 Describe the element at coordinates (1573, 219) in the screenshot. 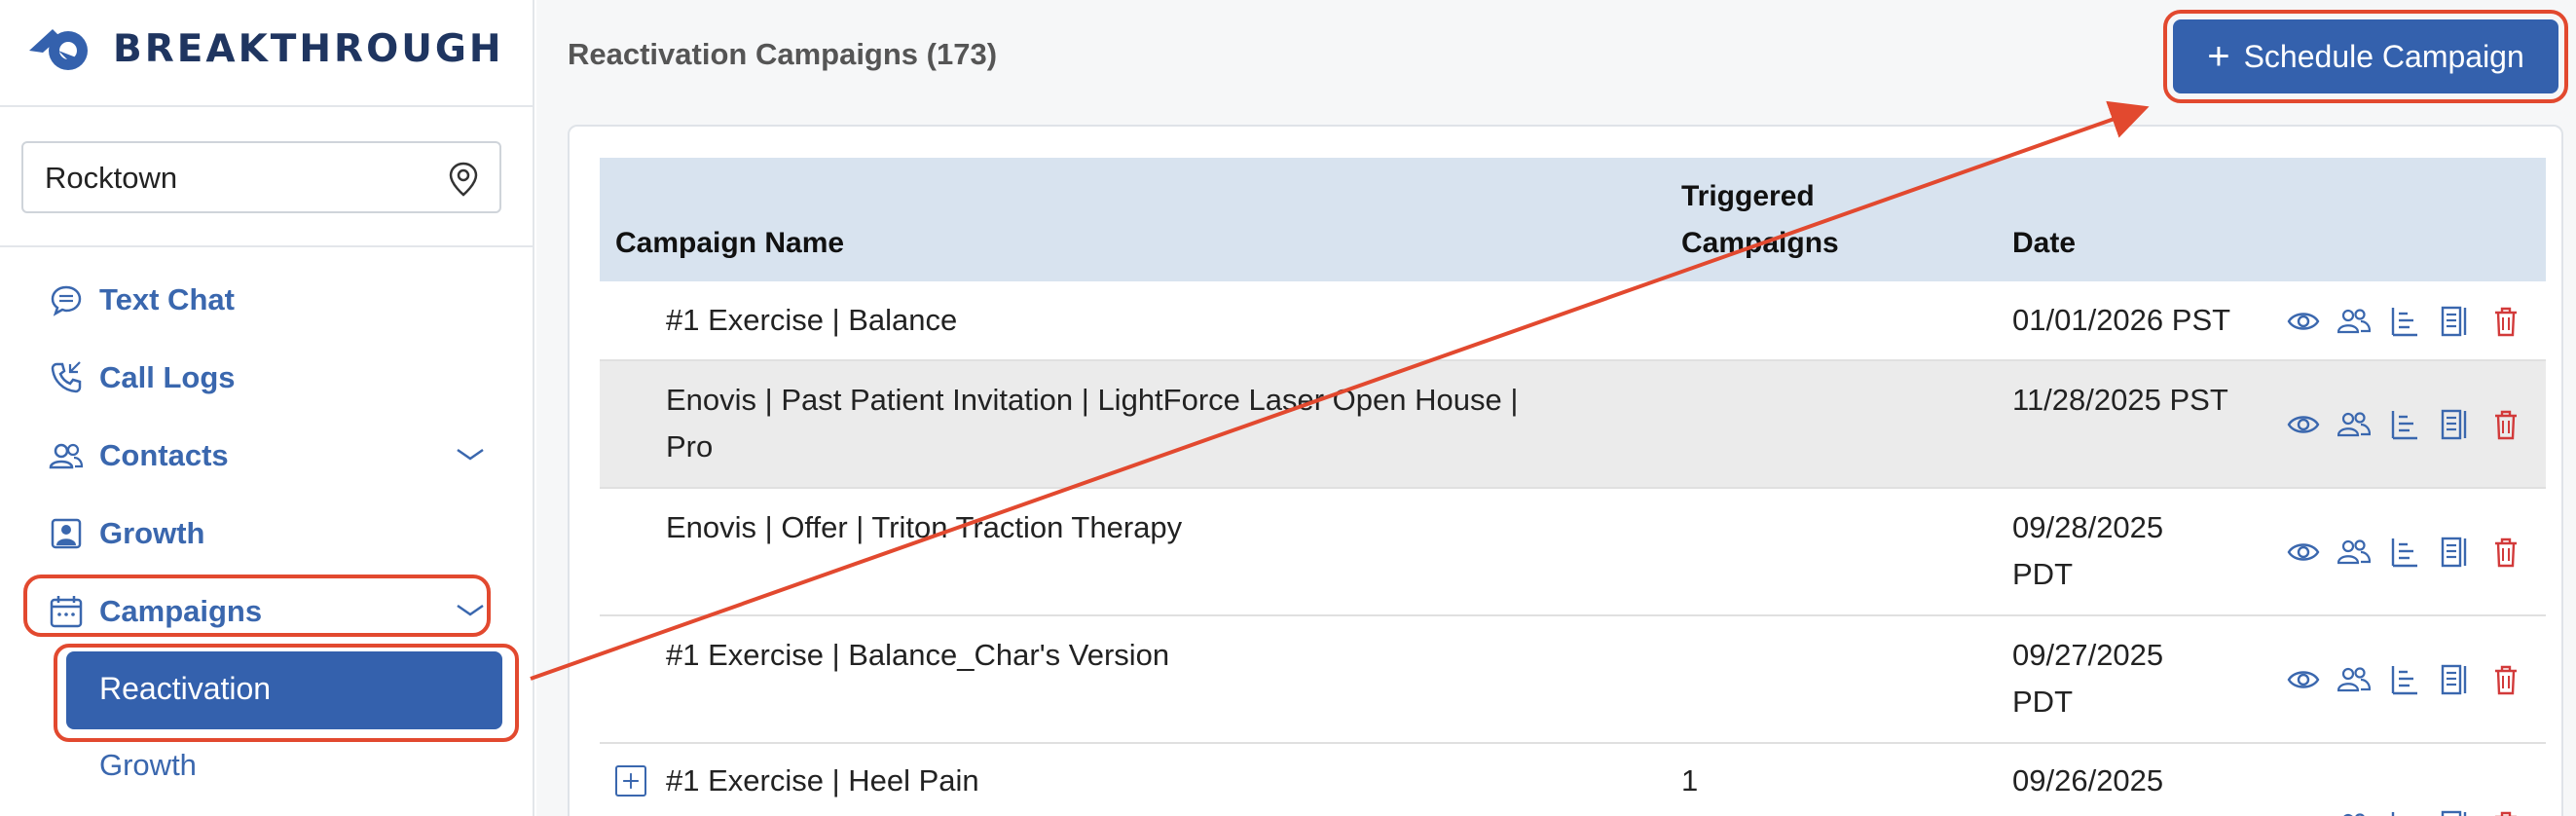

I see `table-header: Campaign Name Triggered Campaigns Date` at that location.